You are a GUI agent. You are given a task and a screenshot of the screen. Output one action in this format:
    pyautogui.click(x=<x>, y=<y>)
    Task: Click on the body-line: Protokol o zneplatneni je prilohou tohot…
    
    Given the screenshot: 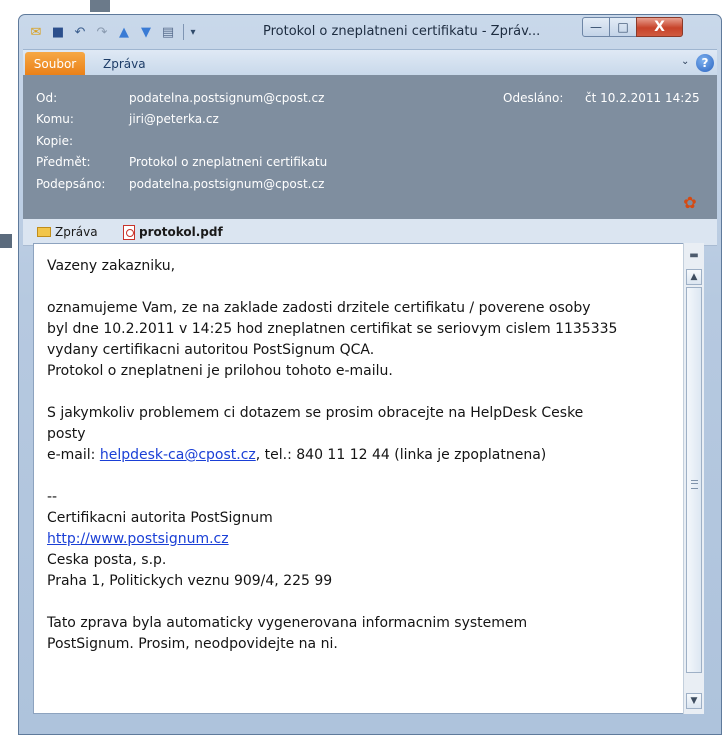 What is the action you would take?
    pyautogui.click(x=220, y=371)
    